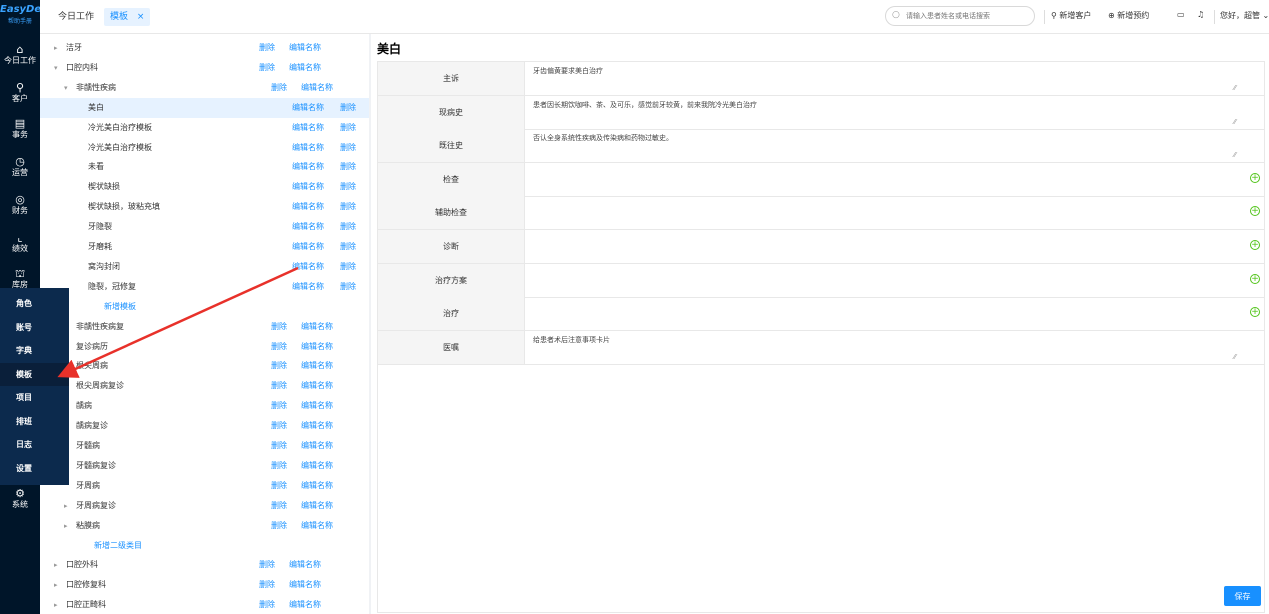  Describe the element at coordinates (1244, 15) in the screenshot. I see `user-menu: 您好，超管 ⌄` at that location.